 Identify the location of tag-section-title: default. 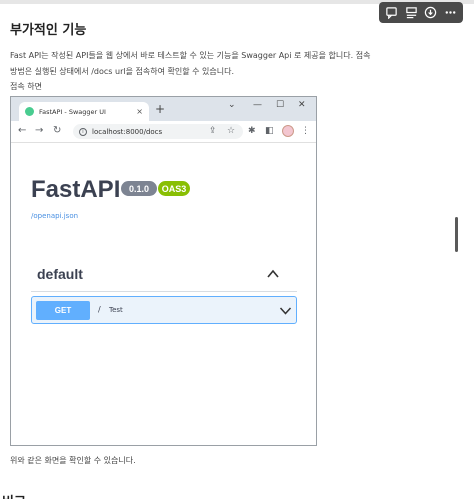
(60, 274).